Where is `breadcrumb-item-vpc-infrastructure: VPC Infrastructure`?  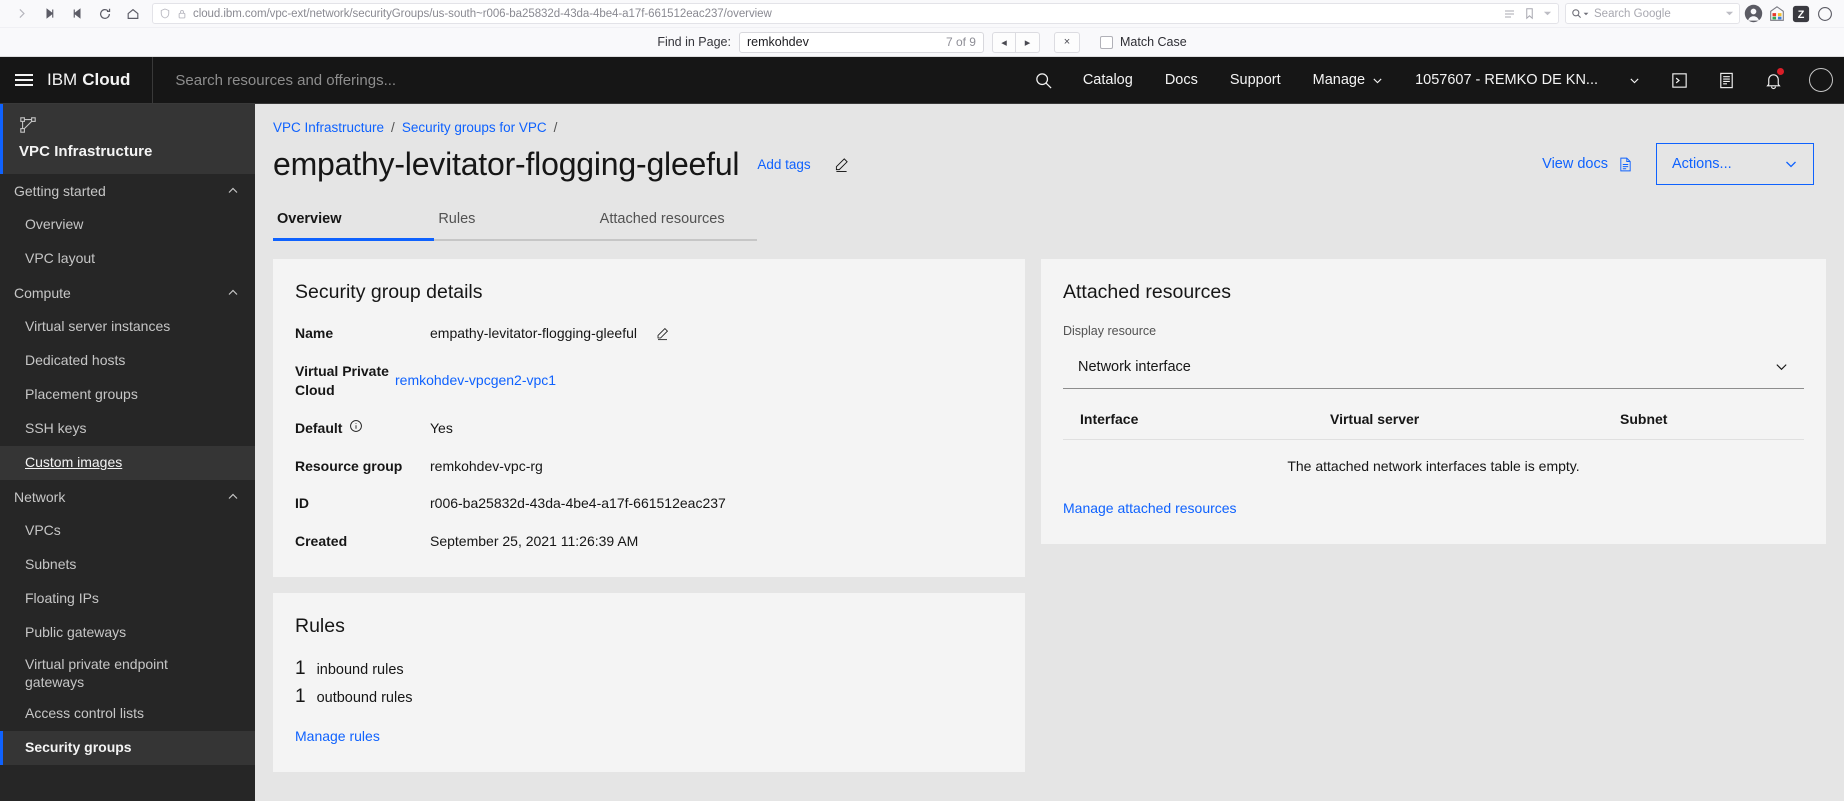 breadcrumb-item-vpc-infrastructure: VPC Infrastructure is located at coordinates (328, 127).